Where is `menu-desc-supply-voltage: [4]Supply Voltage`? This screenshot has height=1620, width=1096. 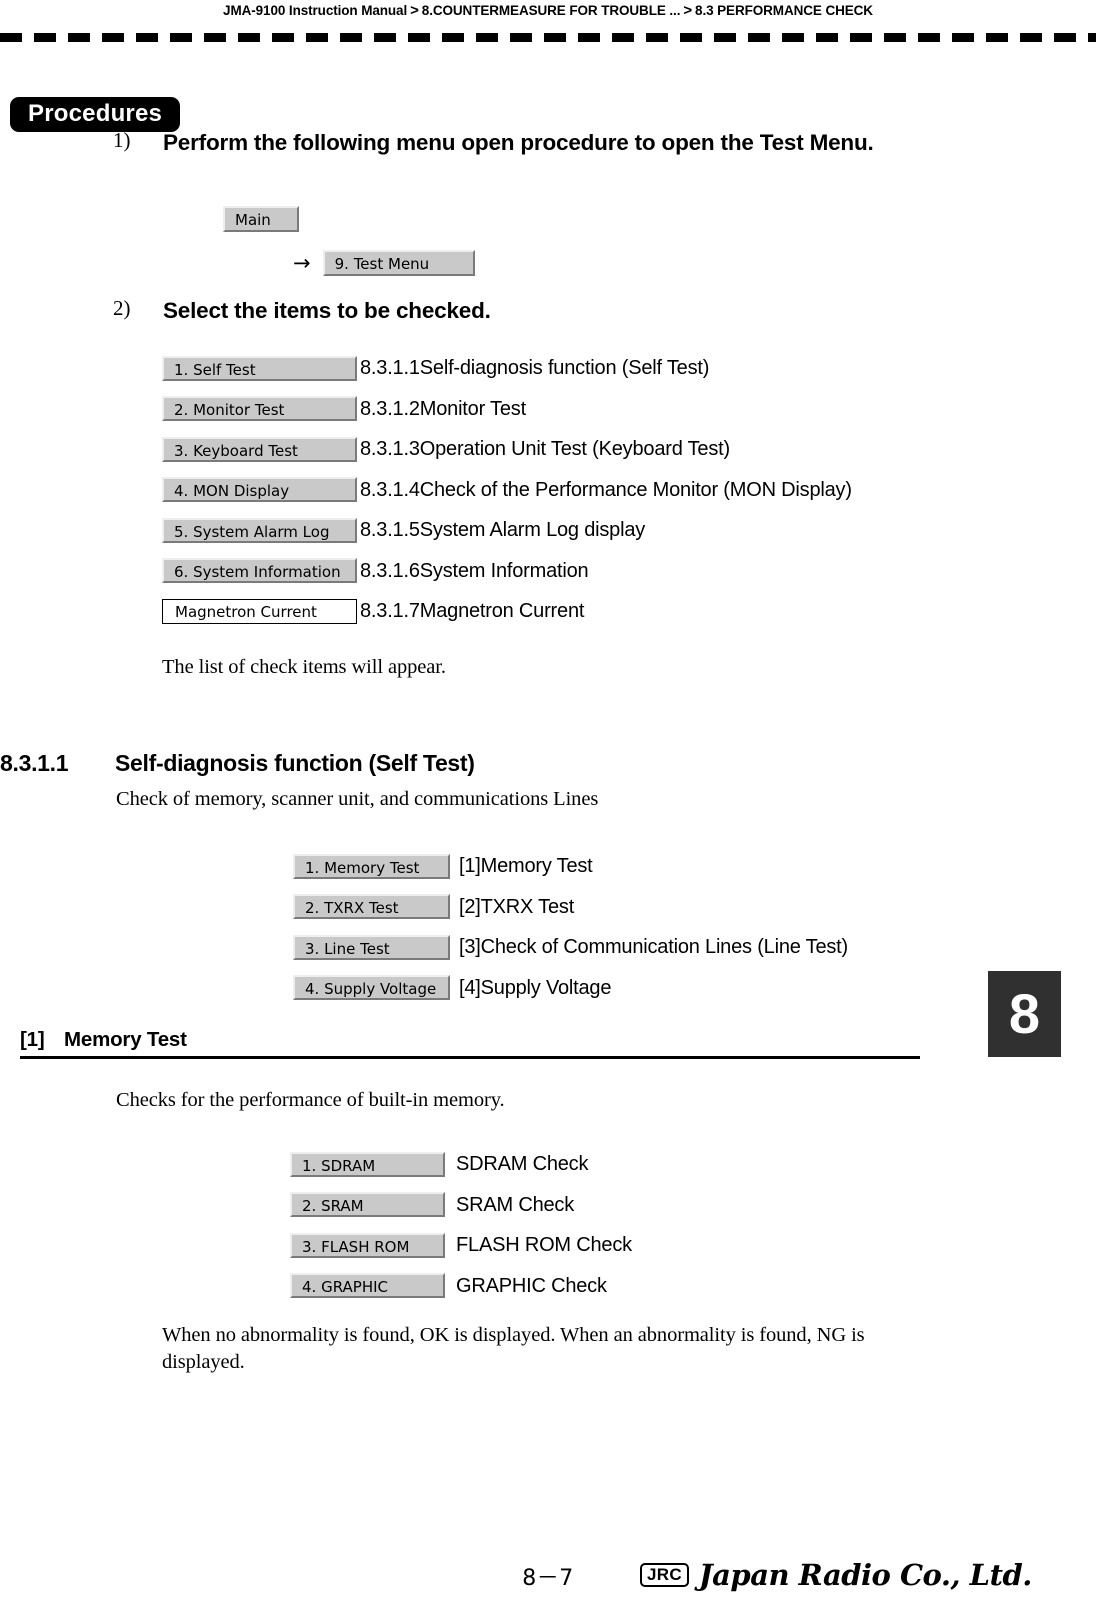
menu-desc-supply-voltage: [4]Supply Voltage is located at coordinates (535, 987).